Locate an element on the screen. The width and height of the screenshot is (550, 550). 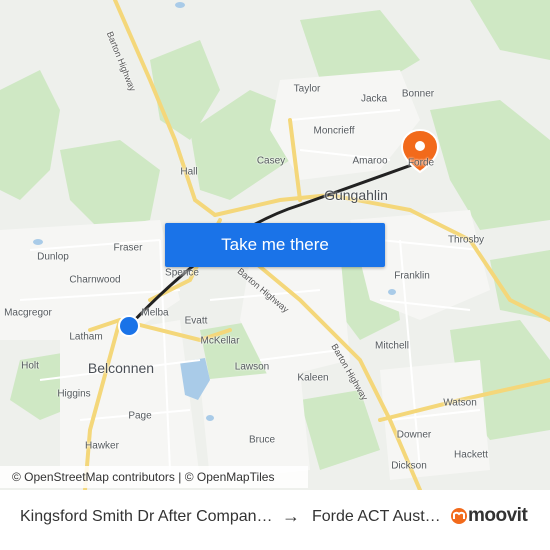
place-label: Moncrieff is located at coordinates (334, 131).